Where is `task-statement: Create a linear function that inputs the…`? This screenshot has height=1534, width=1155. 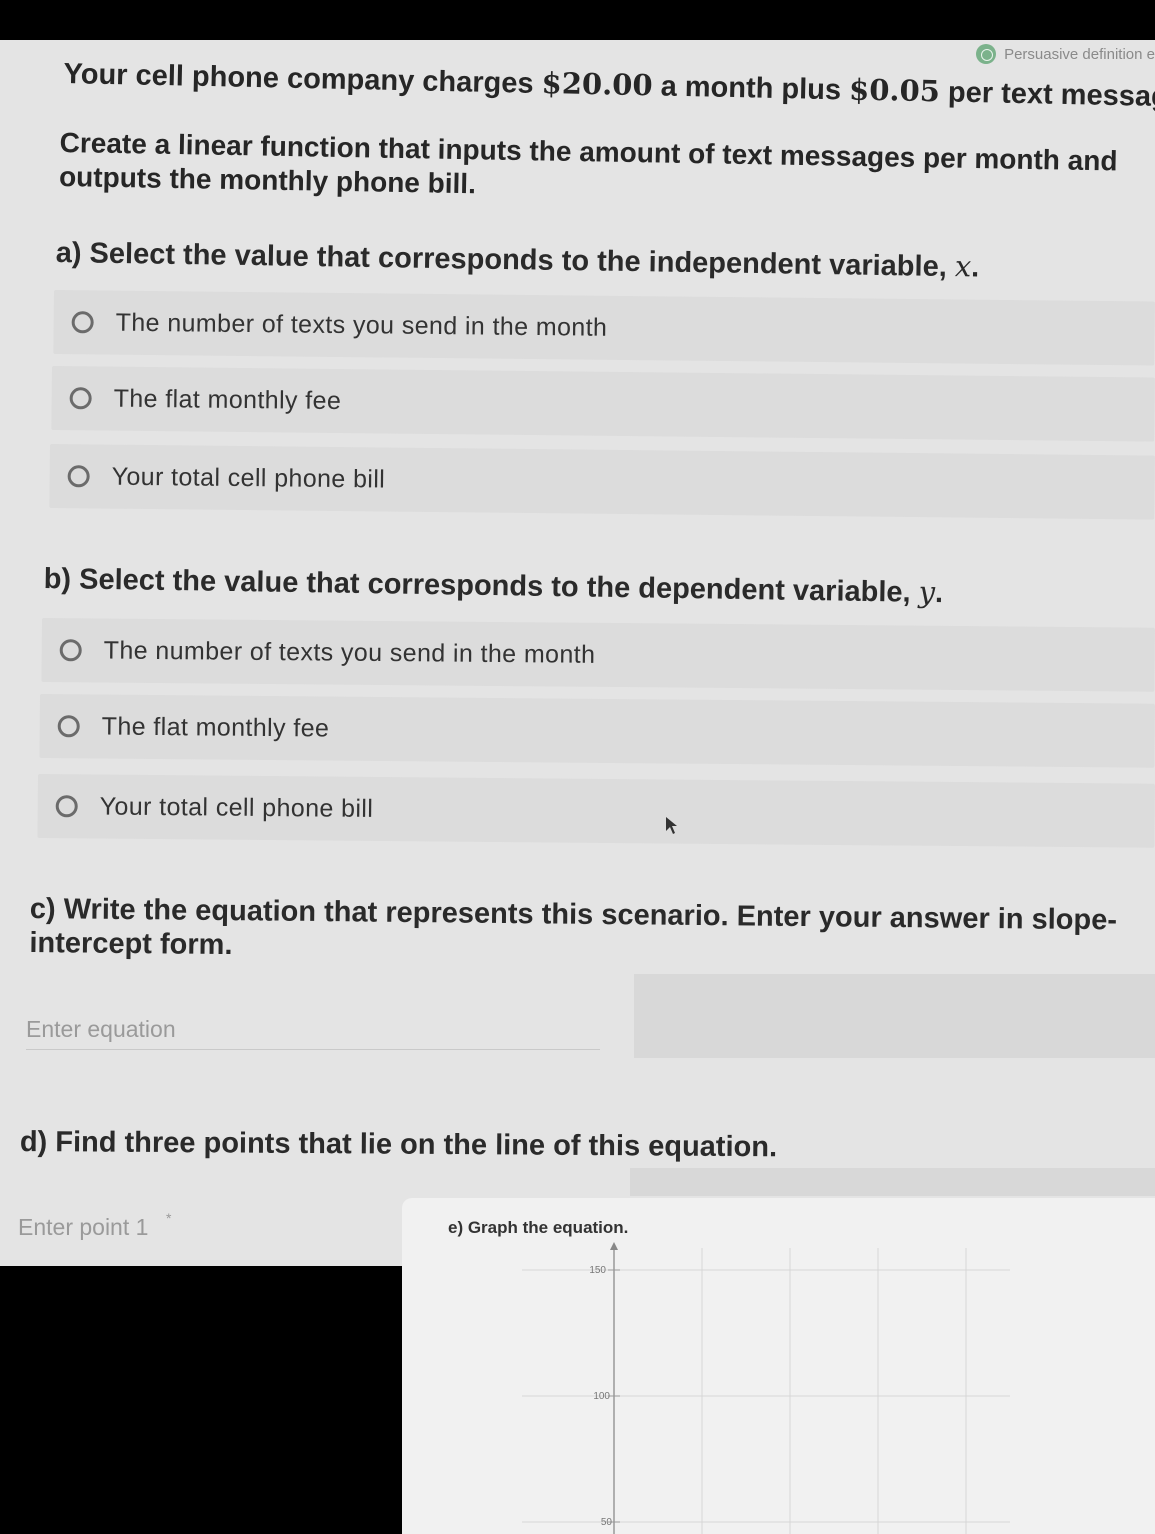 task-statement: Create a linear function that inputs the… is located at coordinates (588, 169).